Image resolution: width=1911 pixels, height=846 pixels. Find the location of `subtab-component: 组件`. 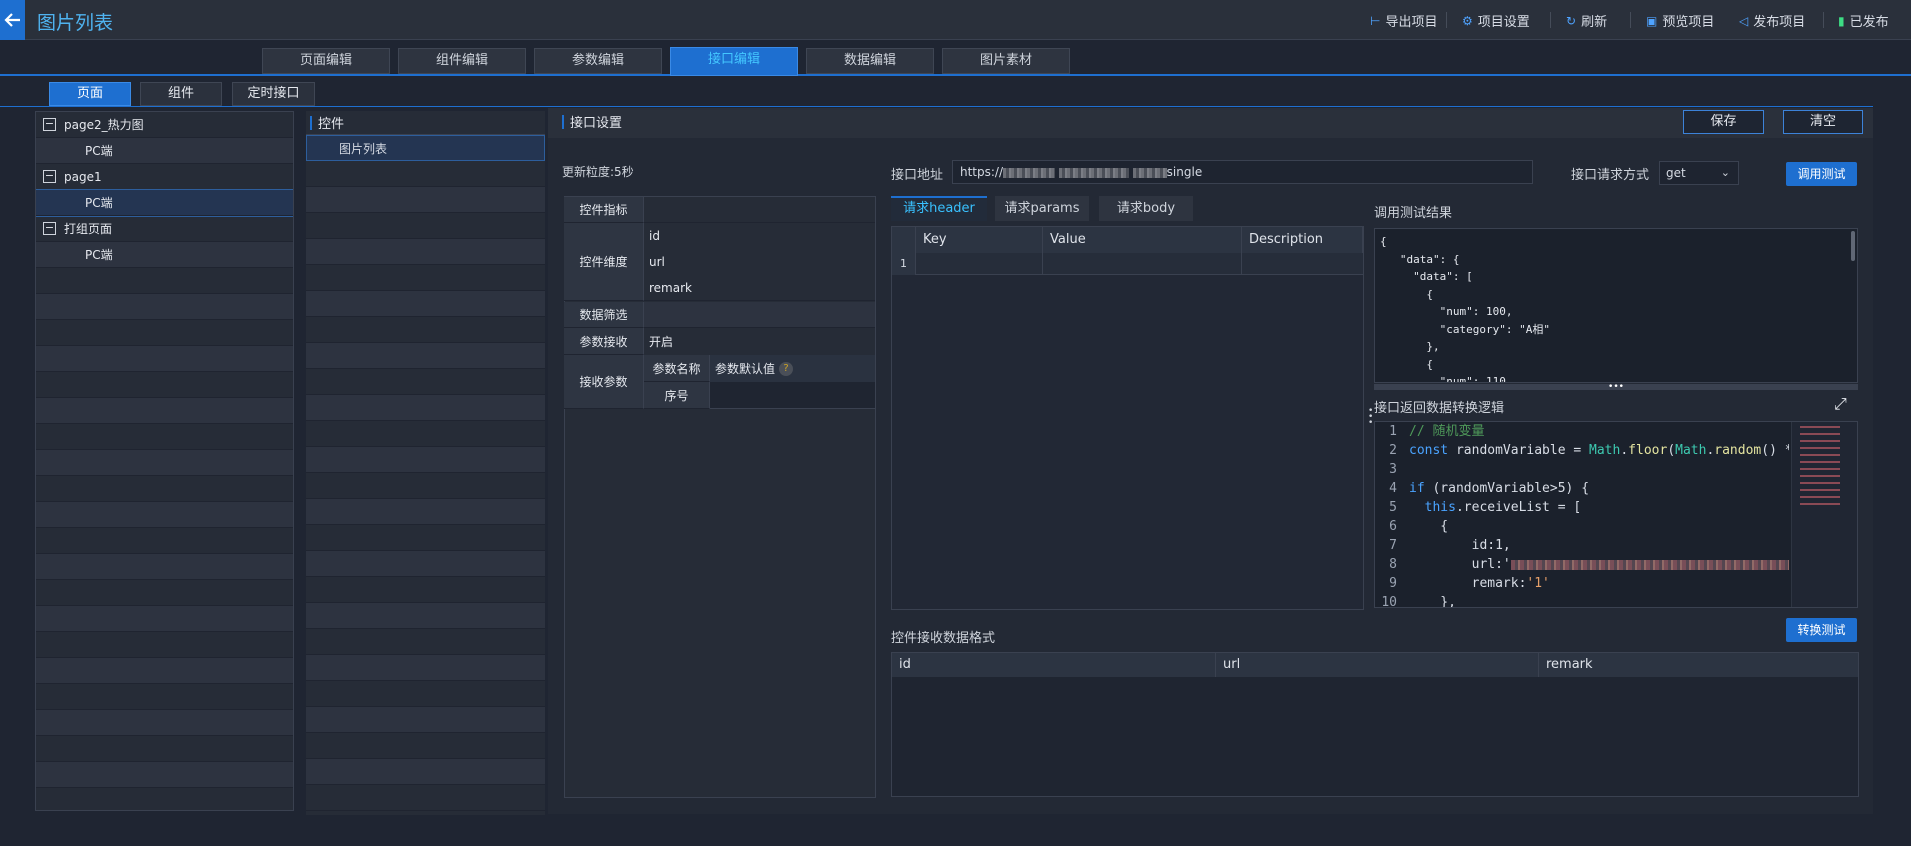

subtab-component: 组件 is located at coordinates (181, 94).